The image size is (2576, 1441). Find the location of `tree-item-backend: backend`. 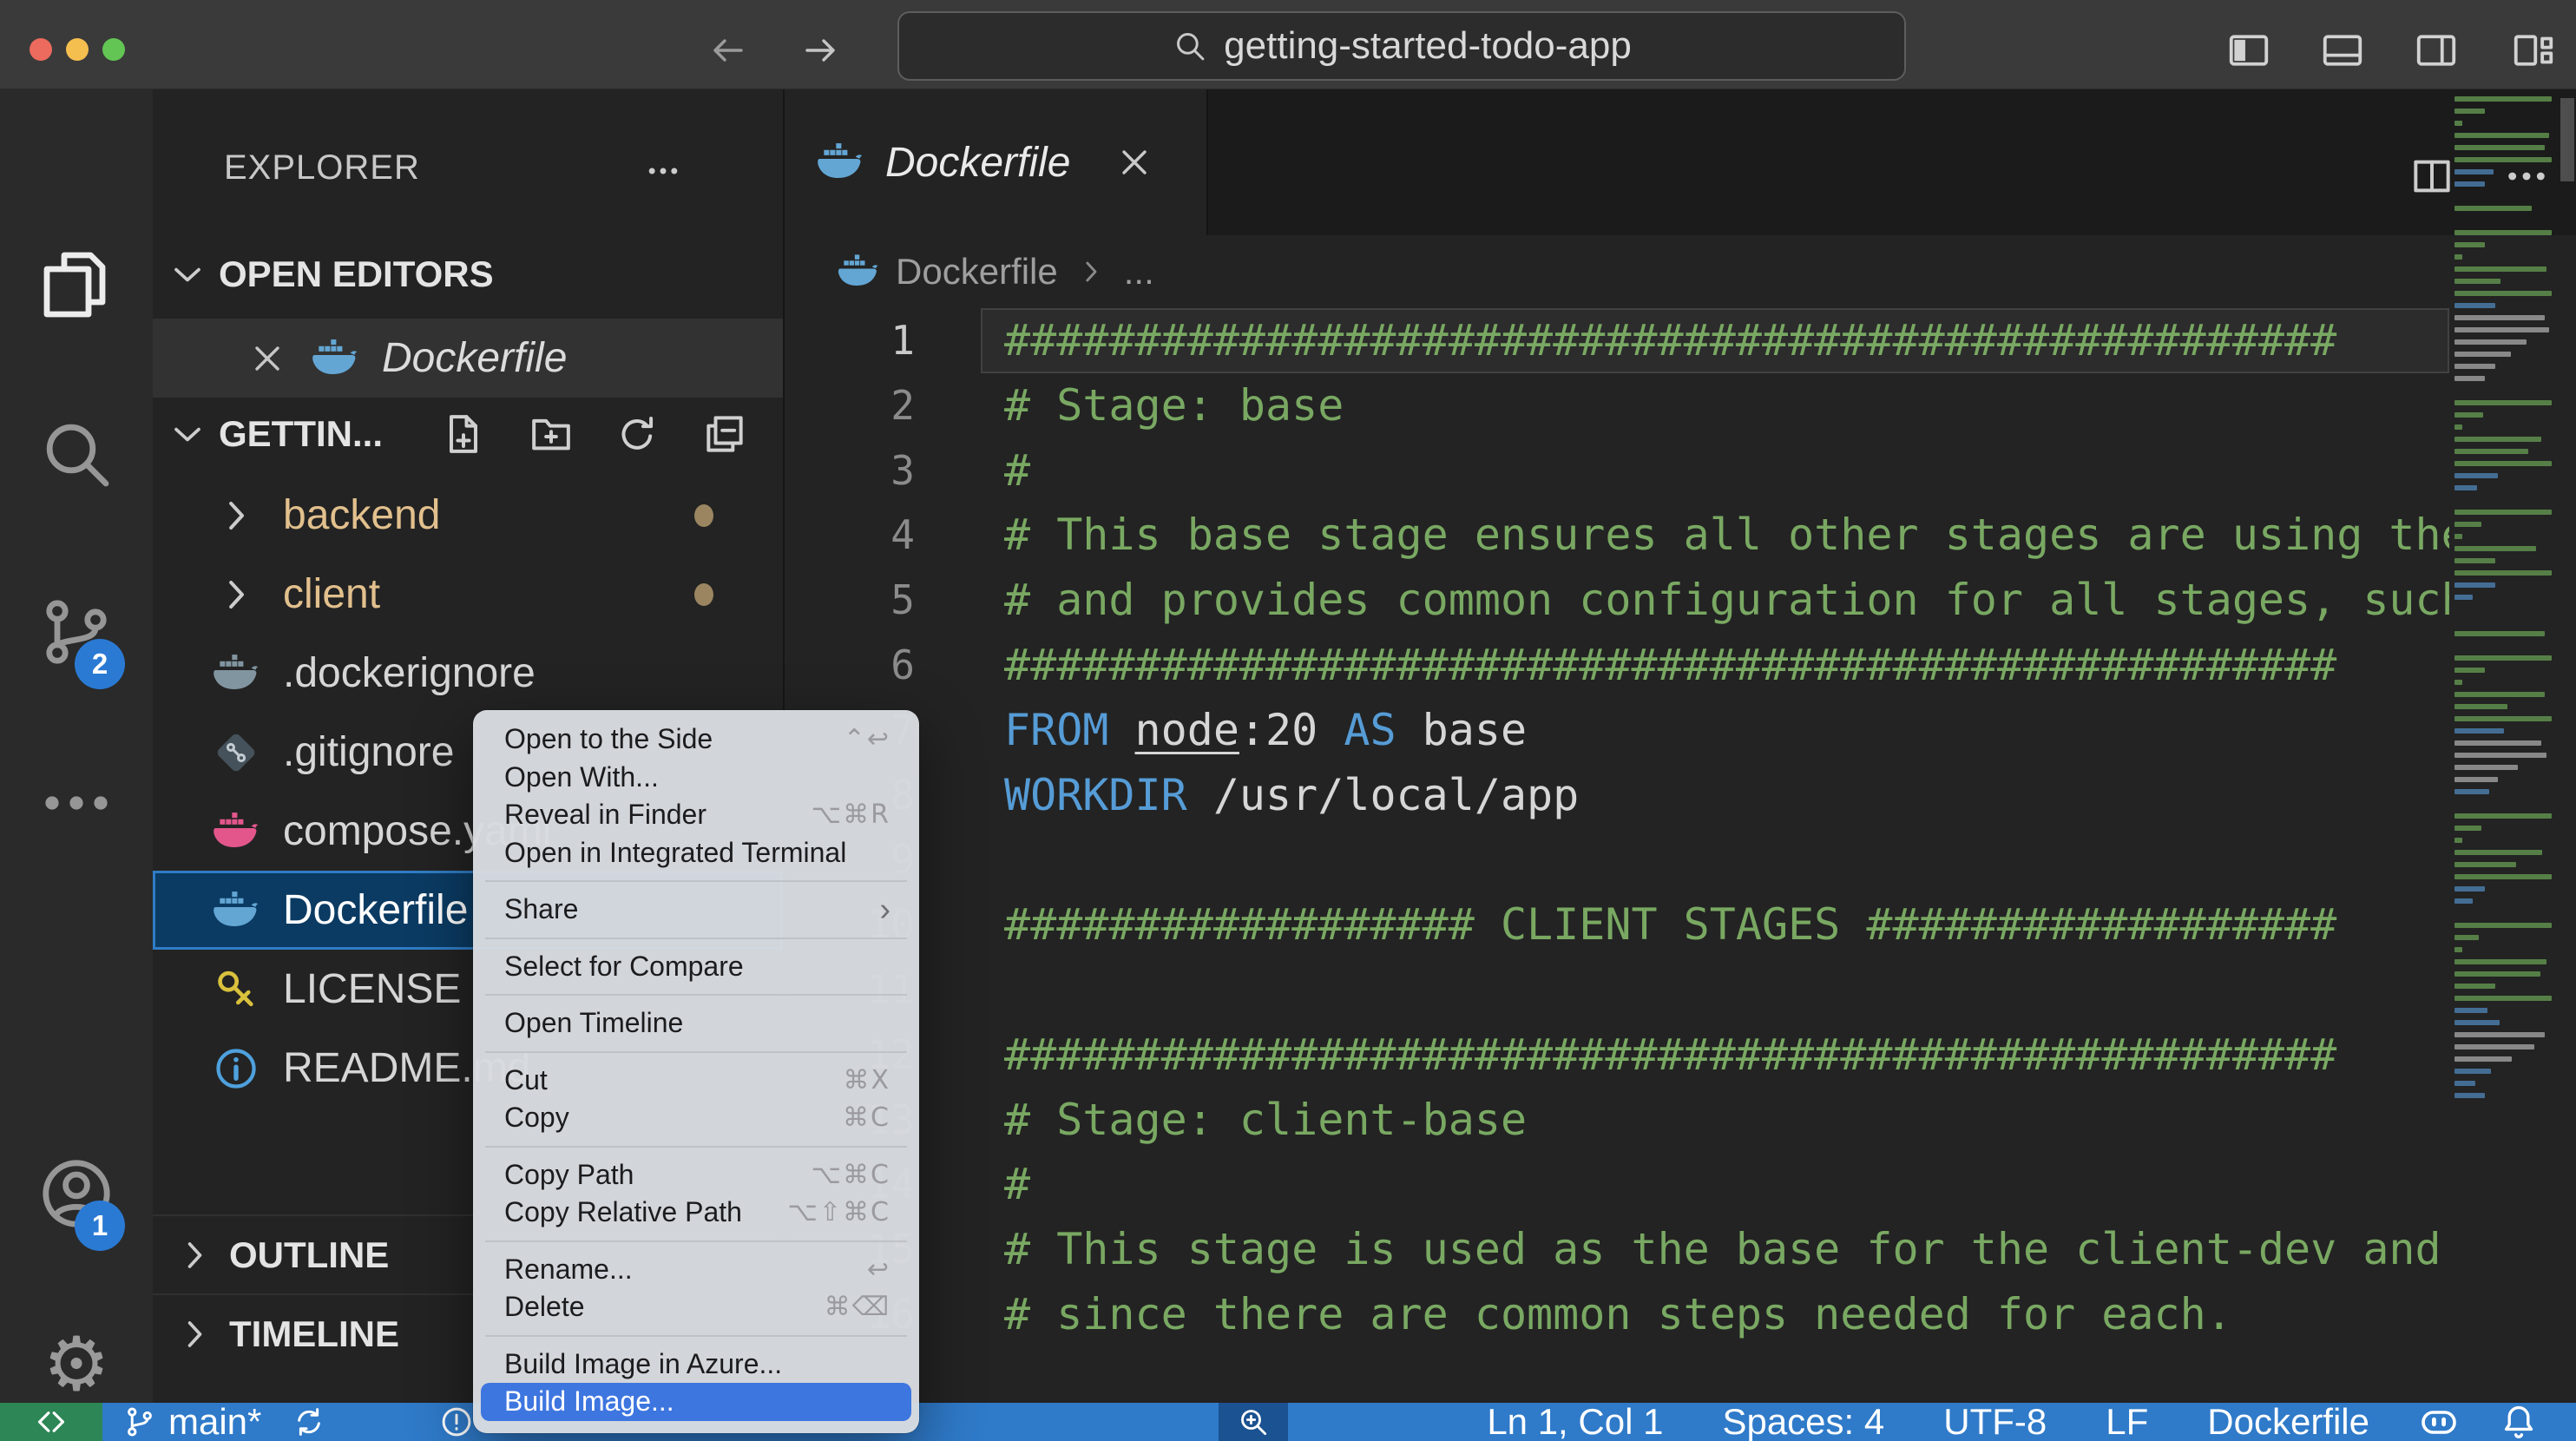

tree-item-backend: backend is located at coordinates (468, 515).